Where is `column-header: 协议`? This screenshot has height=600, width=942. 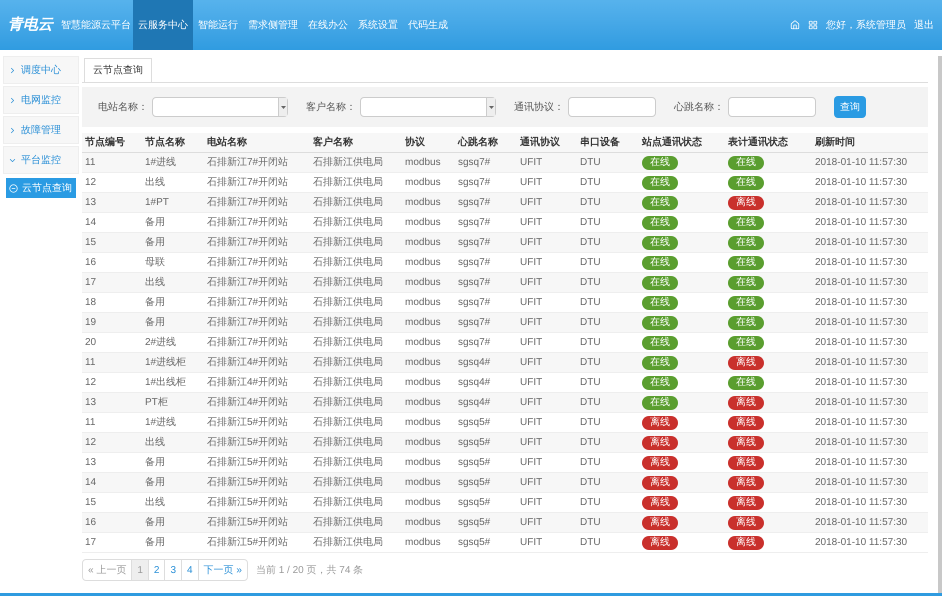
column-header: 协议 is located at coordinates (415, 143).